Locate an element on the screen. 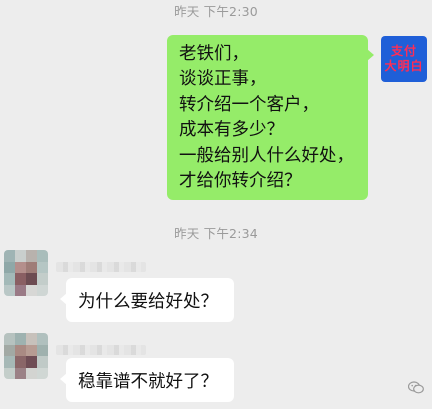 This screenshot has height=409, width=432. message-line: 才给你转介绍？ is located at coordinates (240, 181).